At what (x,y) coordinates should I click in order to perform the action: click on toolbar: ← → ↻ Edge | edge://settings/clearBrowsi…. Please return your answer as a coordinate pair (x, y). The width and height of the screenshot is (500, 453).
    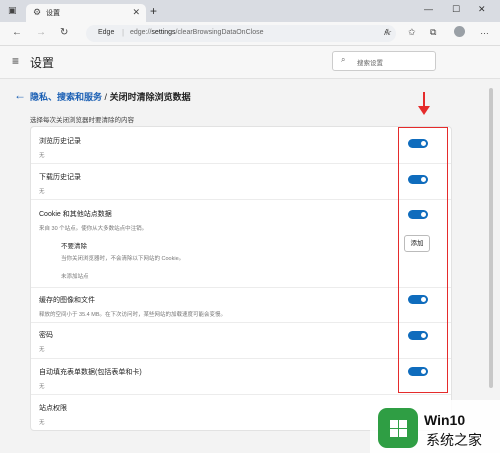
    Looking at the image, I should click on (250, 34).